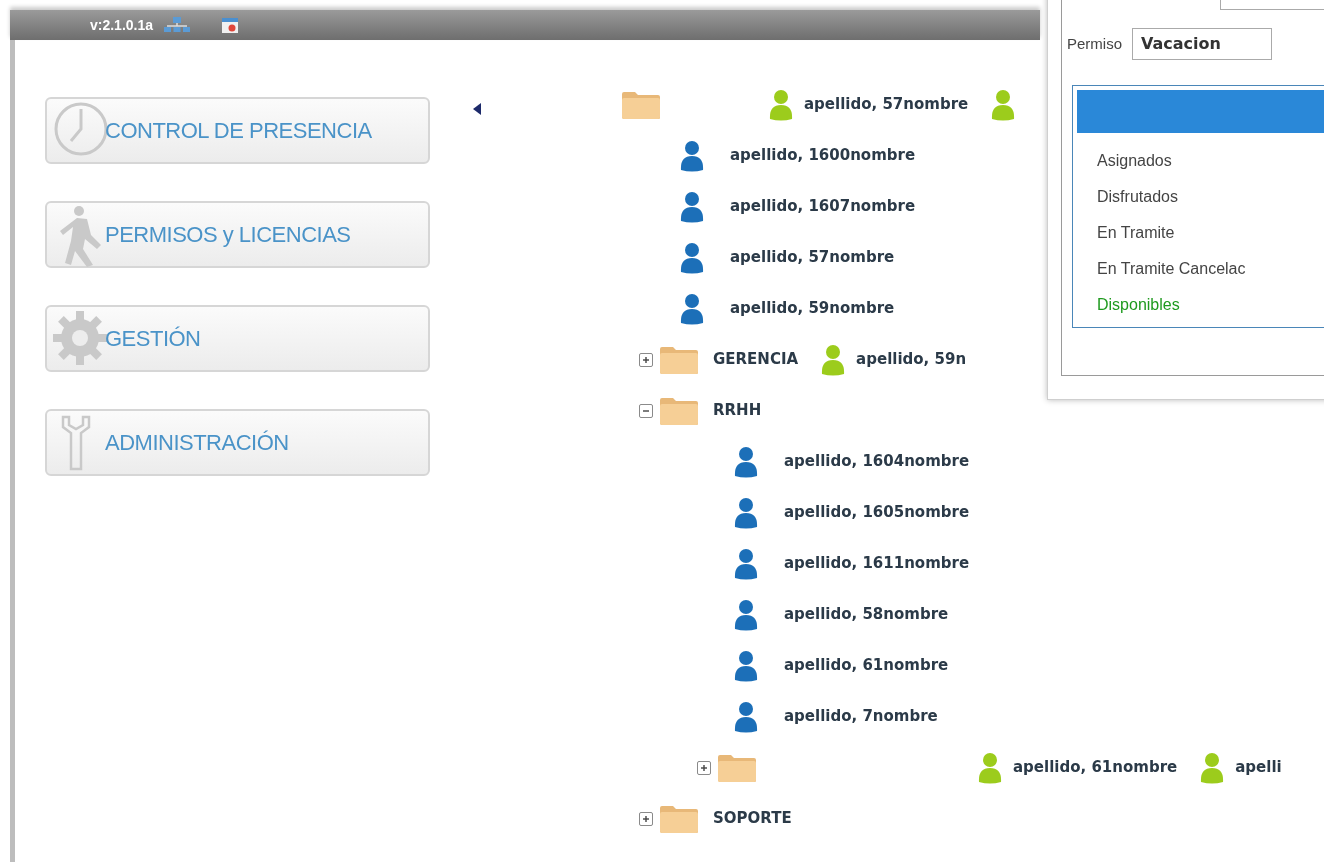 The image size is (1324, 862). What do you see at coordinates (886, 104) in the screenshot?
I see `manager-name: apellido, 57nombre` at bounding box center [886, 104].